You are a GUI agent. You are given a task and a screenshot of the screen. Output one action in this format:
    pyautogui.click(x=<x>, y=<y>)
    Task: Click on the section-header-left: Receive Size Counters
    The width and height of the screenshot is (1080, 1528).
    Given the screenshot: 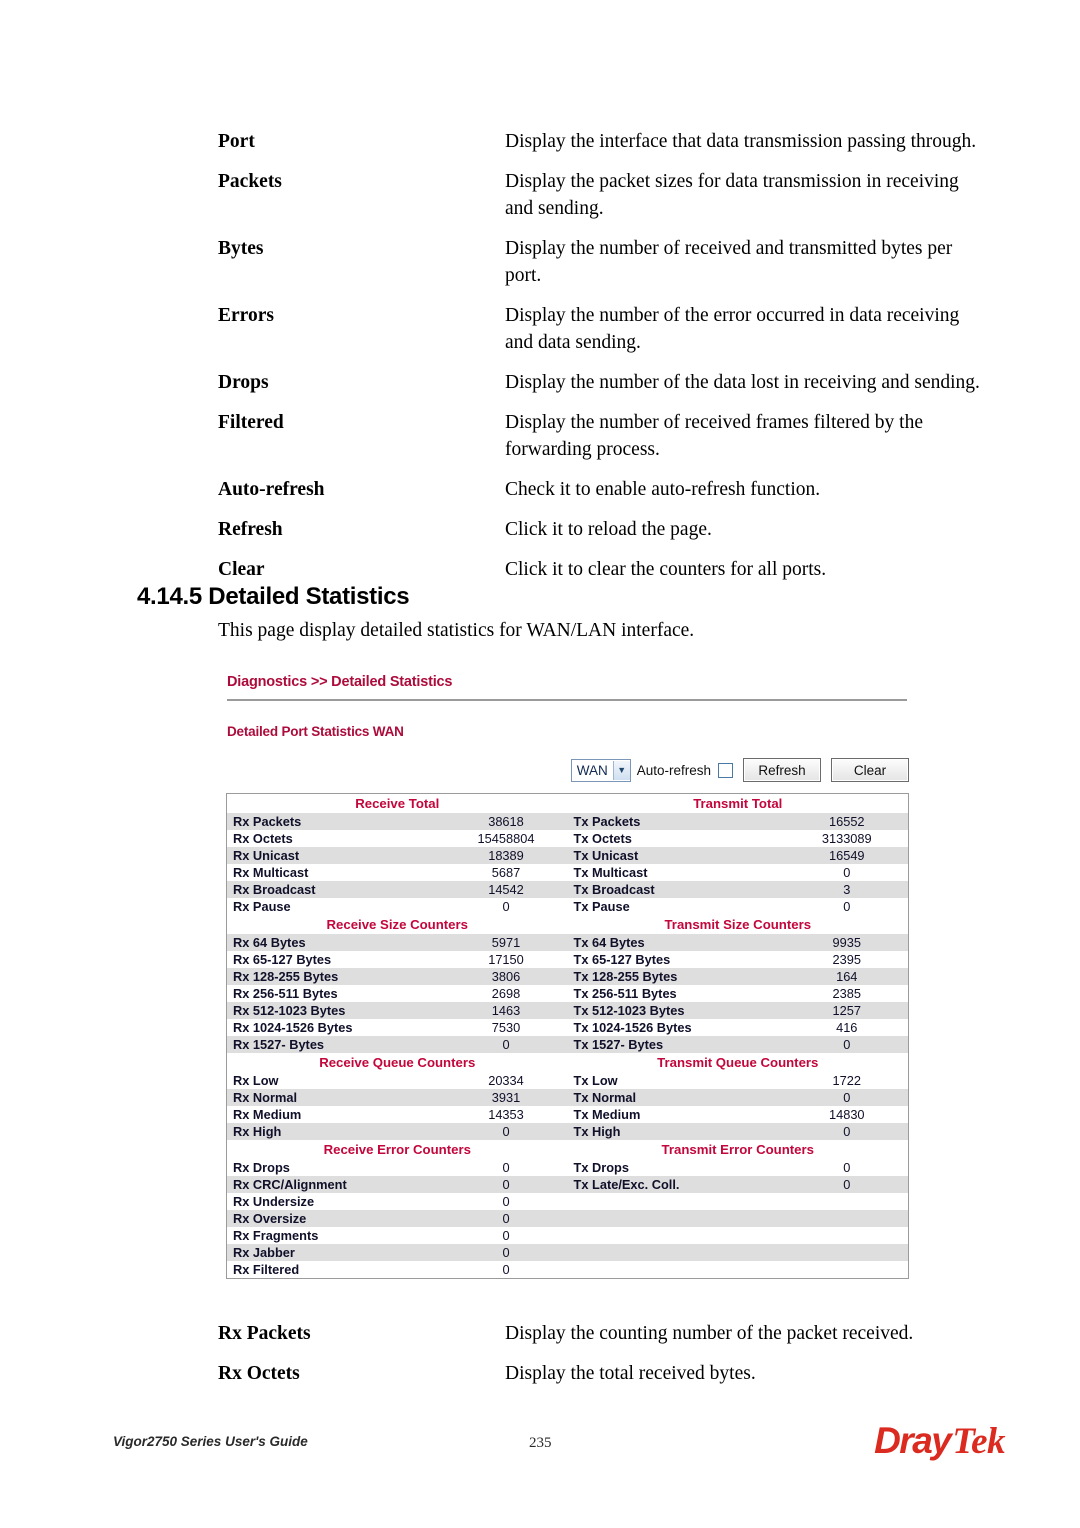 What is the action you would take?
    pyautogui.click(x=397, y=924)
    